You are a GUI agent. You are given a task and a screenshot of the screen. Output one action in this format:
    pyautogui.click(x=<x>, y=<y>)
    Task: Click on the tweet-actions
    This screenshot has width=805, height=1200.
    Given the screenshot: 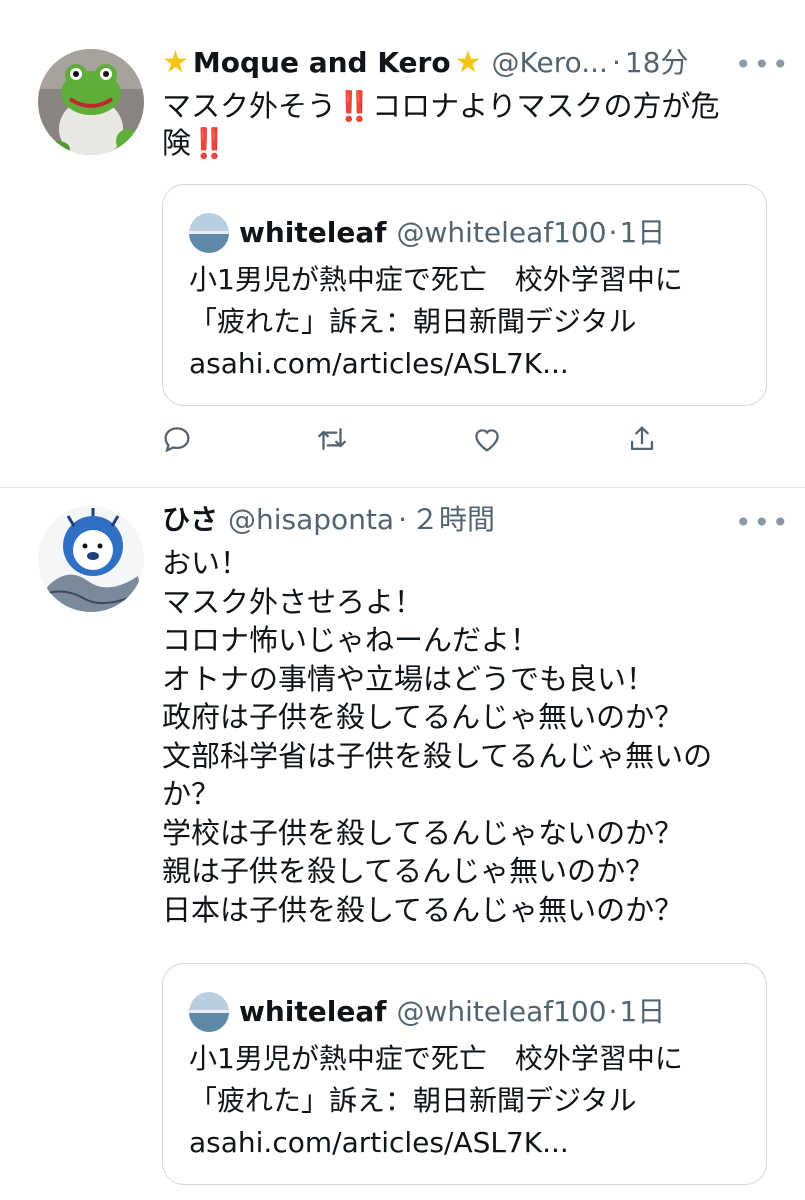 What is the action you would take?
    pyautogui.click(x=420, y=442)
    